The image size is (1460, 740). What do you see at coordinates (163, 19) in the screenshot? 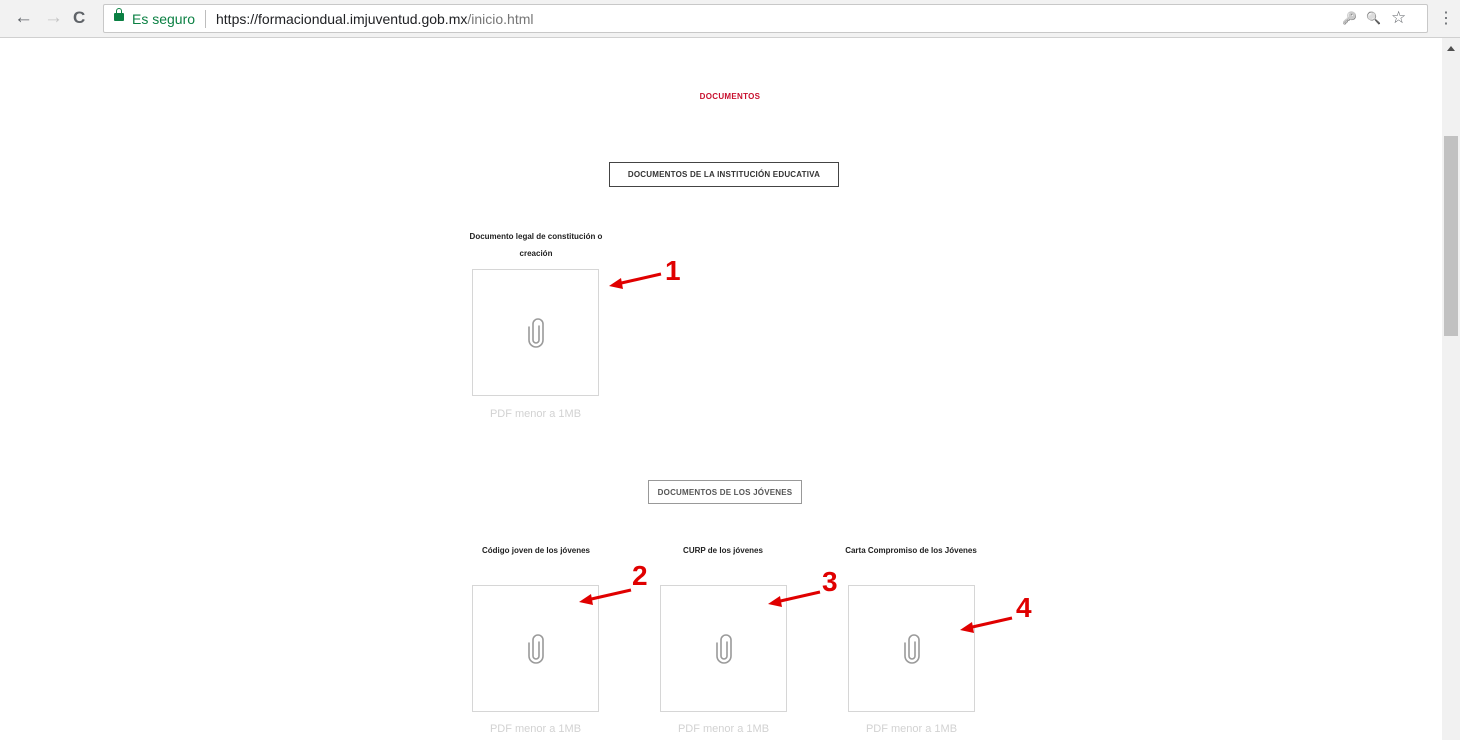
I see `secure-label: Es seguro` at bounding box center [163, 19].